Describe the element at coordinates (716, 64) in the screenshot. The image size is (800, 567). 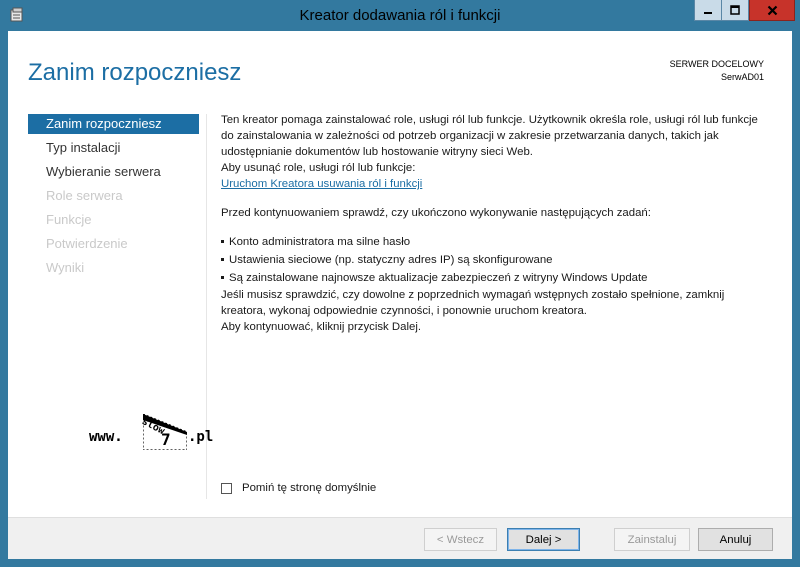
I see `target-server-caption: SERWER DOCELOWY` at that location.